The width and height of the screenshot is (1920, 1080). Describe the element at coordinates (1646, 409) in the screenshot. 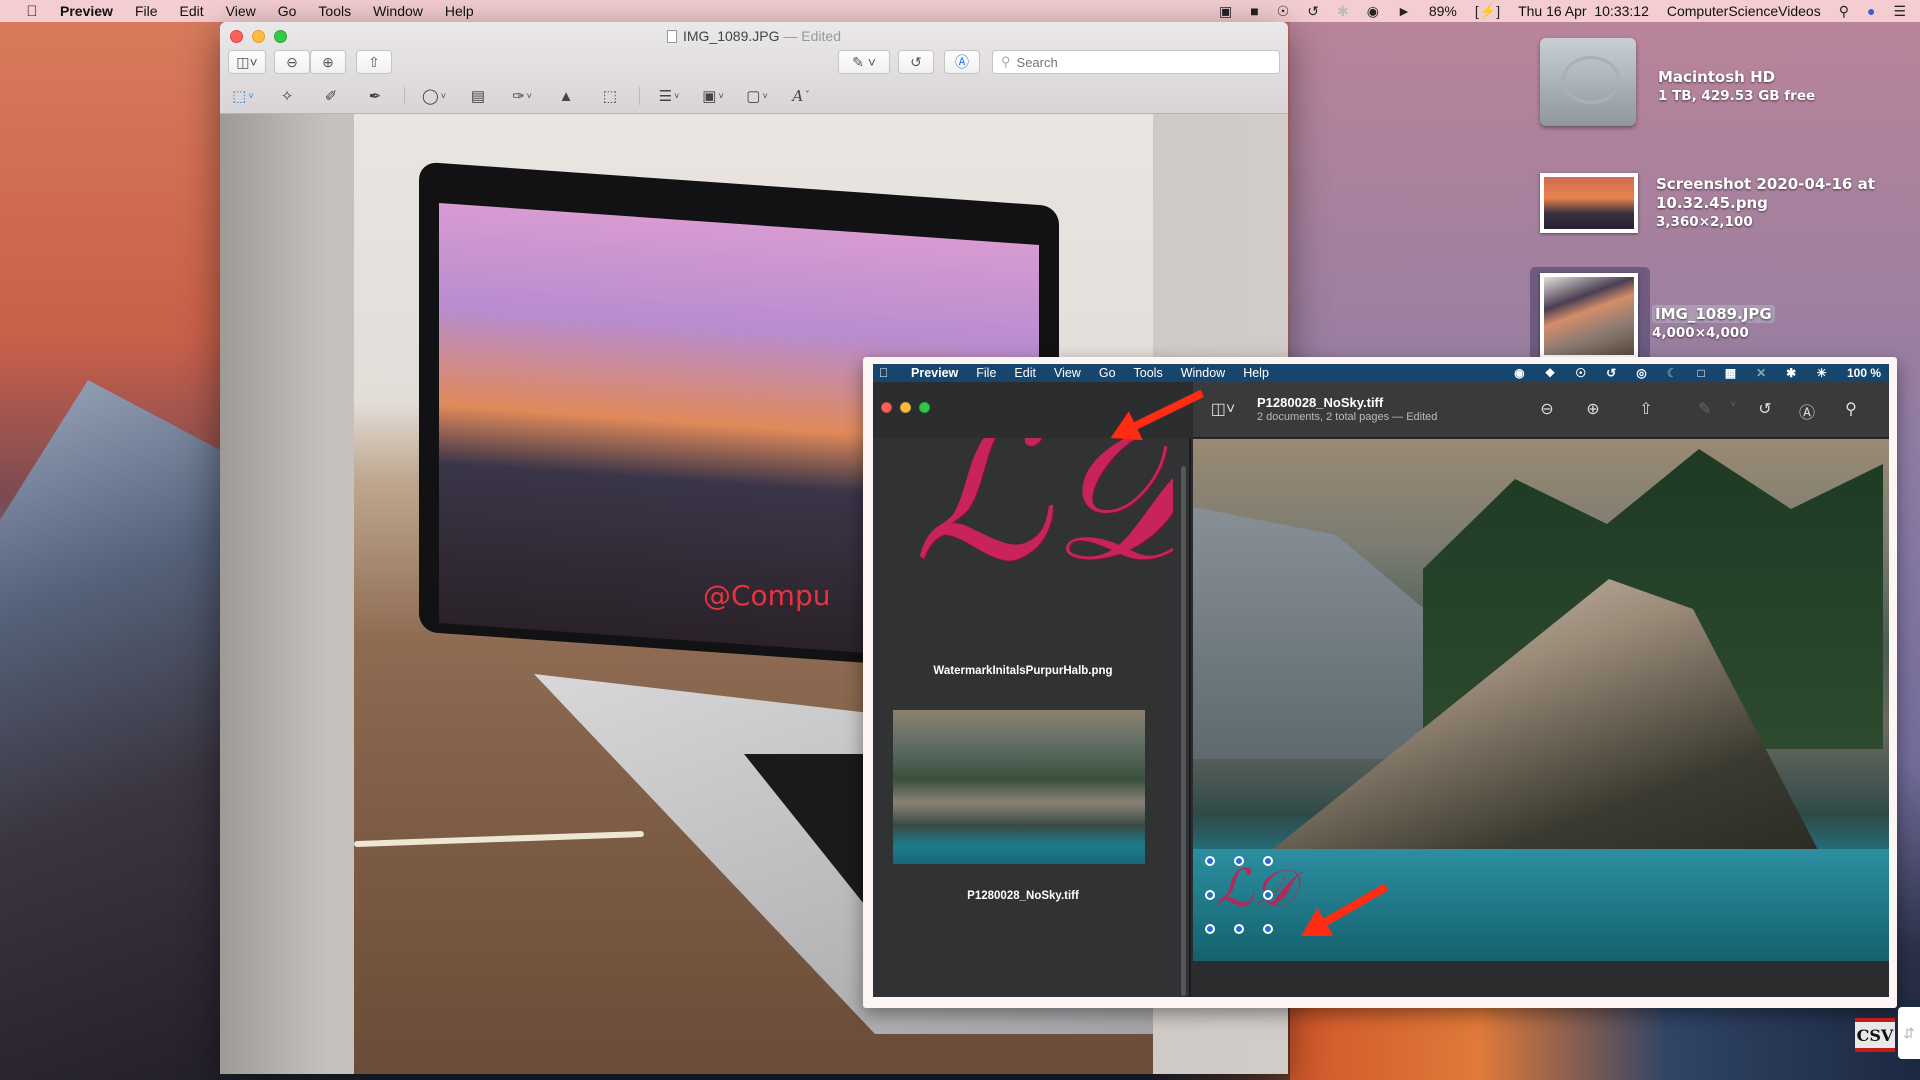

I see `share-icon: ⇧` at that location.